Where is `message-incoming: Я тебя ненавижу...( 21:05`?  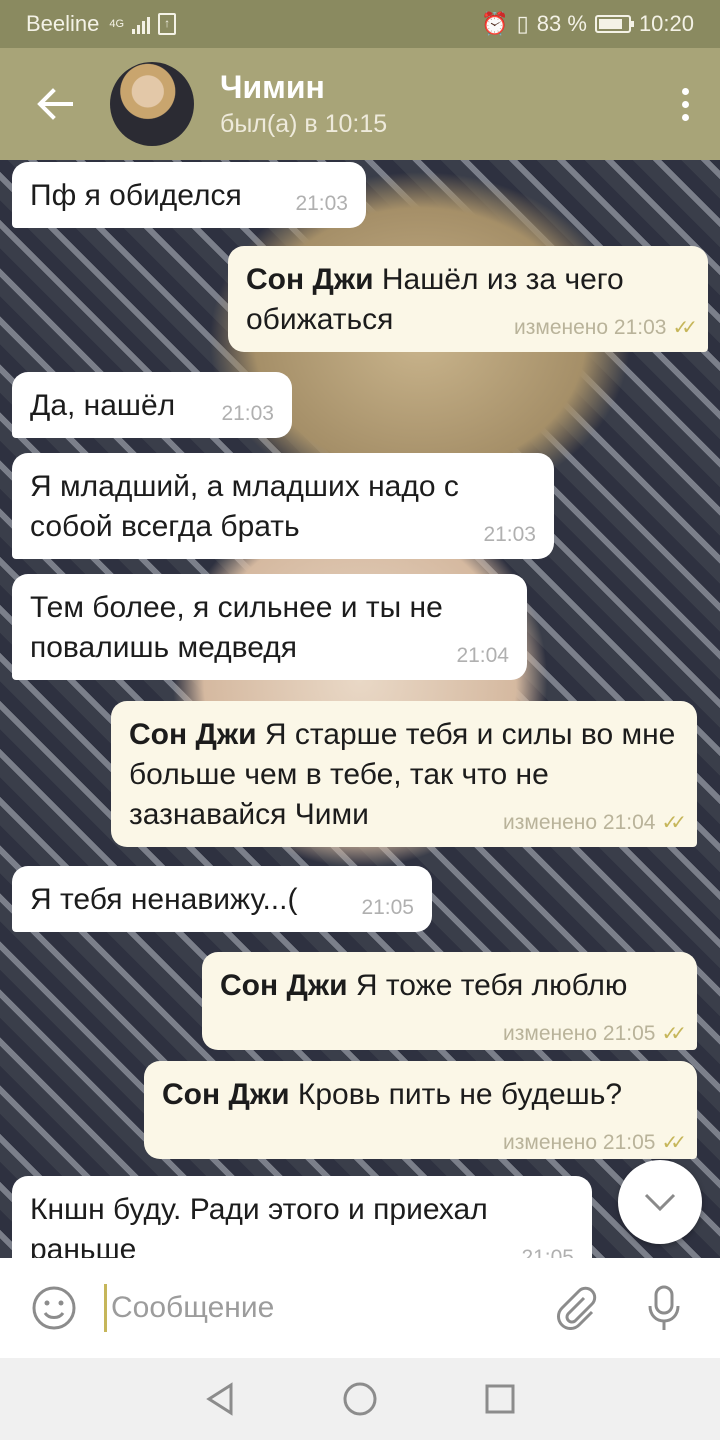 message-incoming: Я тебя ненавижу...( 21:05 is located at coordinates (222, 899).